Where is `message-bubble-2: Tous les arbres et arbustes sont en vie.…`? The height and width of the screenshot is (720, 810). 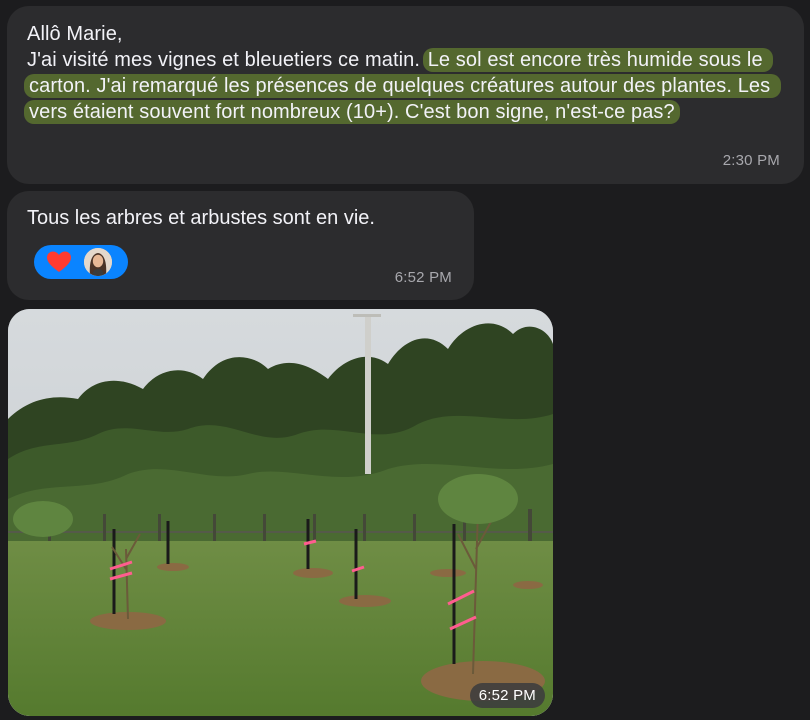 message-bubble-2: Tous les arbres et arbustes sont en vie.… is located at coordinates (240, 245).